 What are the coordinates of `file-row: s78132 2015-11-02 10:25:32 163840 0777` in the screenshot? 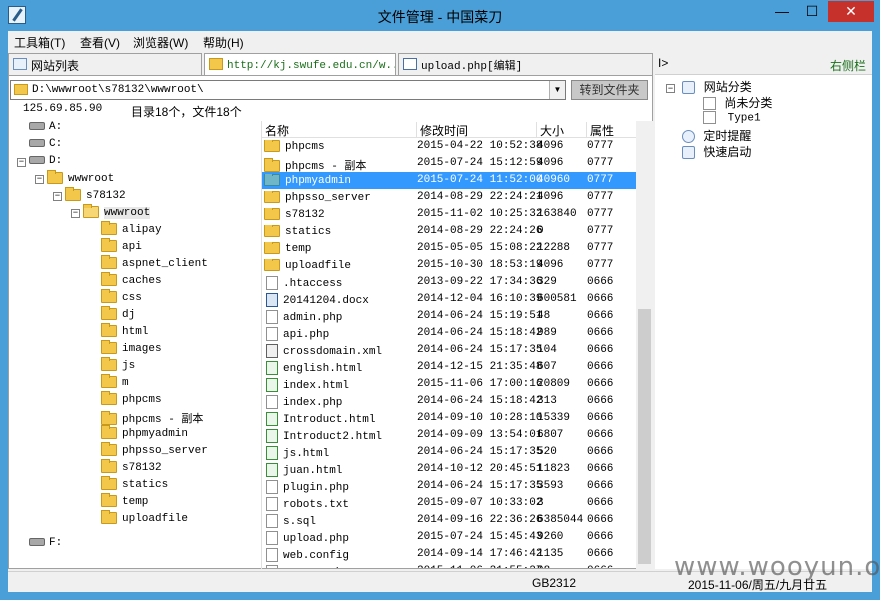 It's located at (449, 214).